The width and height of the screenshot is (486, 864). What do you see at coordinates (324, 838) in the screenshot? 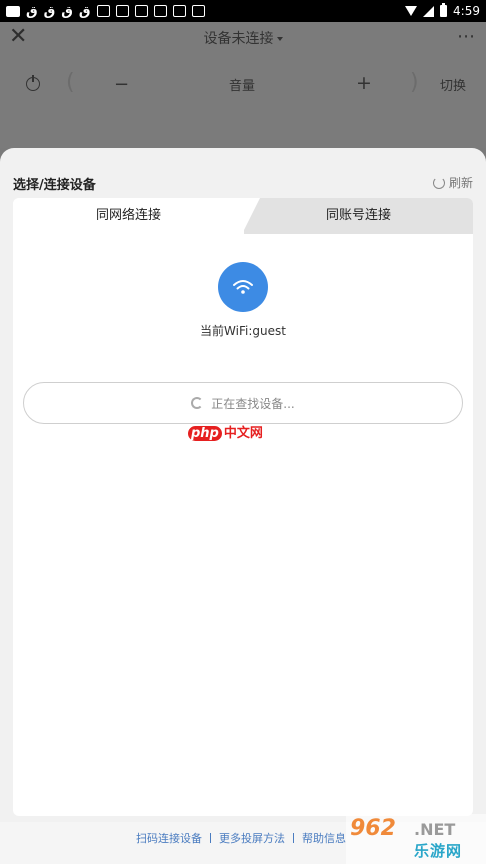
I see `help-info-link: 帮助信息` at bounding box center [324, 838].